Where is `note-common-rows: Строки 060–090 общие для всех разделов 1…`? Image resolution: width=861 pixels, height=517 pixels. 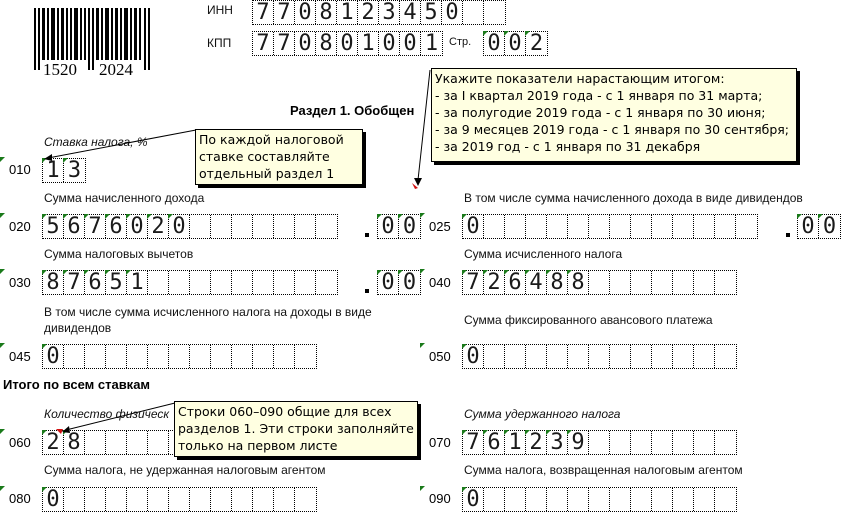 note-common-rows: Строки 060–090 общие для всех разделов 1… is located at coordinates (296, 429).